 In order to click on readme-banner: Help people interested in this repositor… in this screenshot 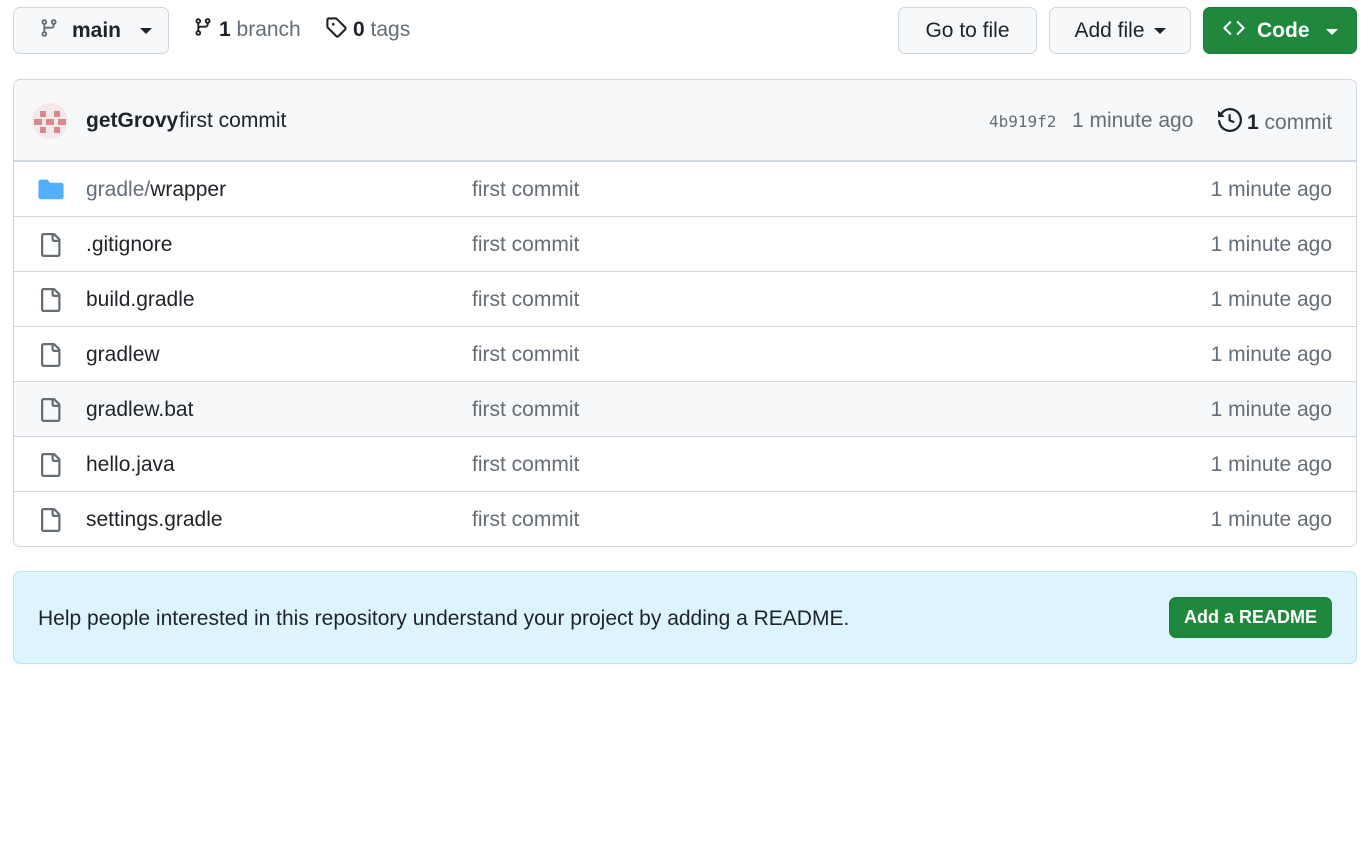, I will do `click(685, 617)`.